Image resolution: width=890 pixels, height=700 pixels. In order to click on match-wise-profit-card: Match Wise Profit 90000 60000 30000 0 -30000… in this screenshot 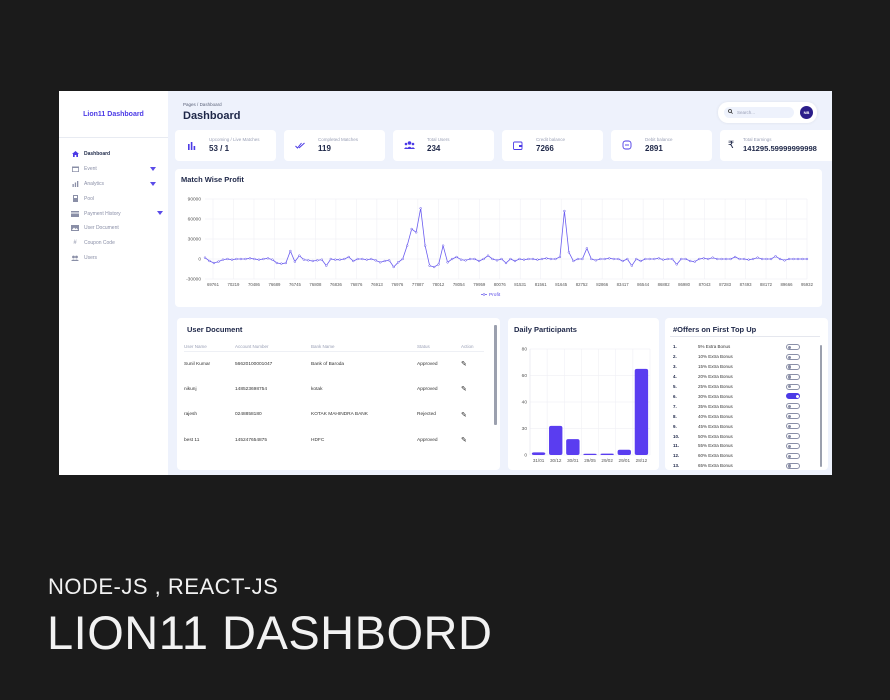, I will do `click(498, 238)`.